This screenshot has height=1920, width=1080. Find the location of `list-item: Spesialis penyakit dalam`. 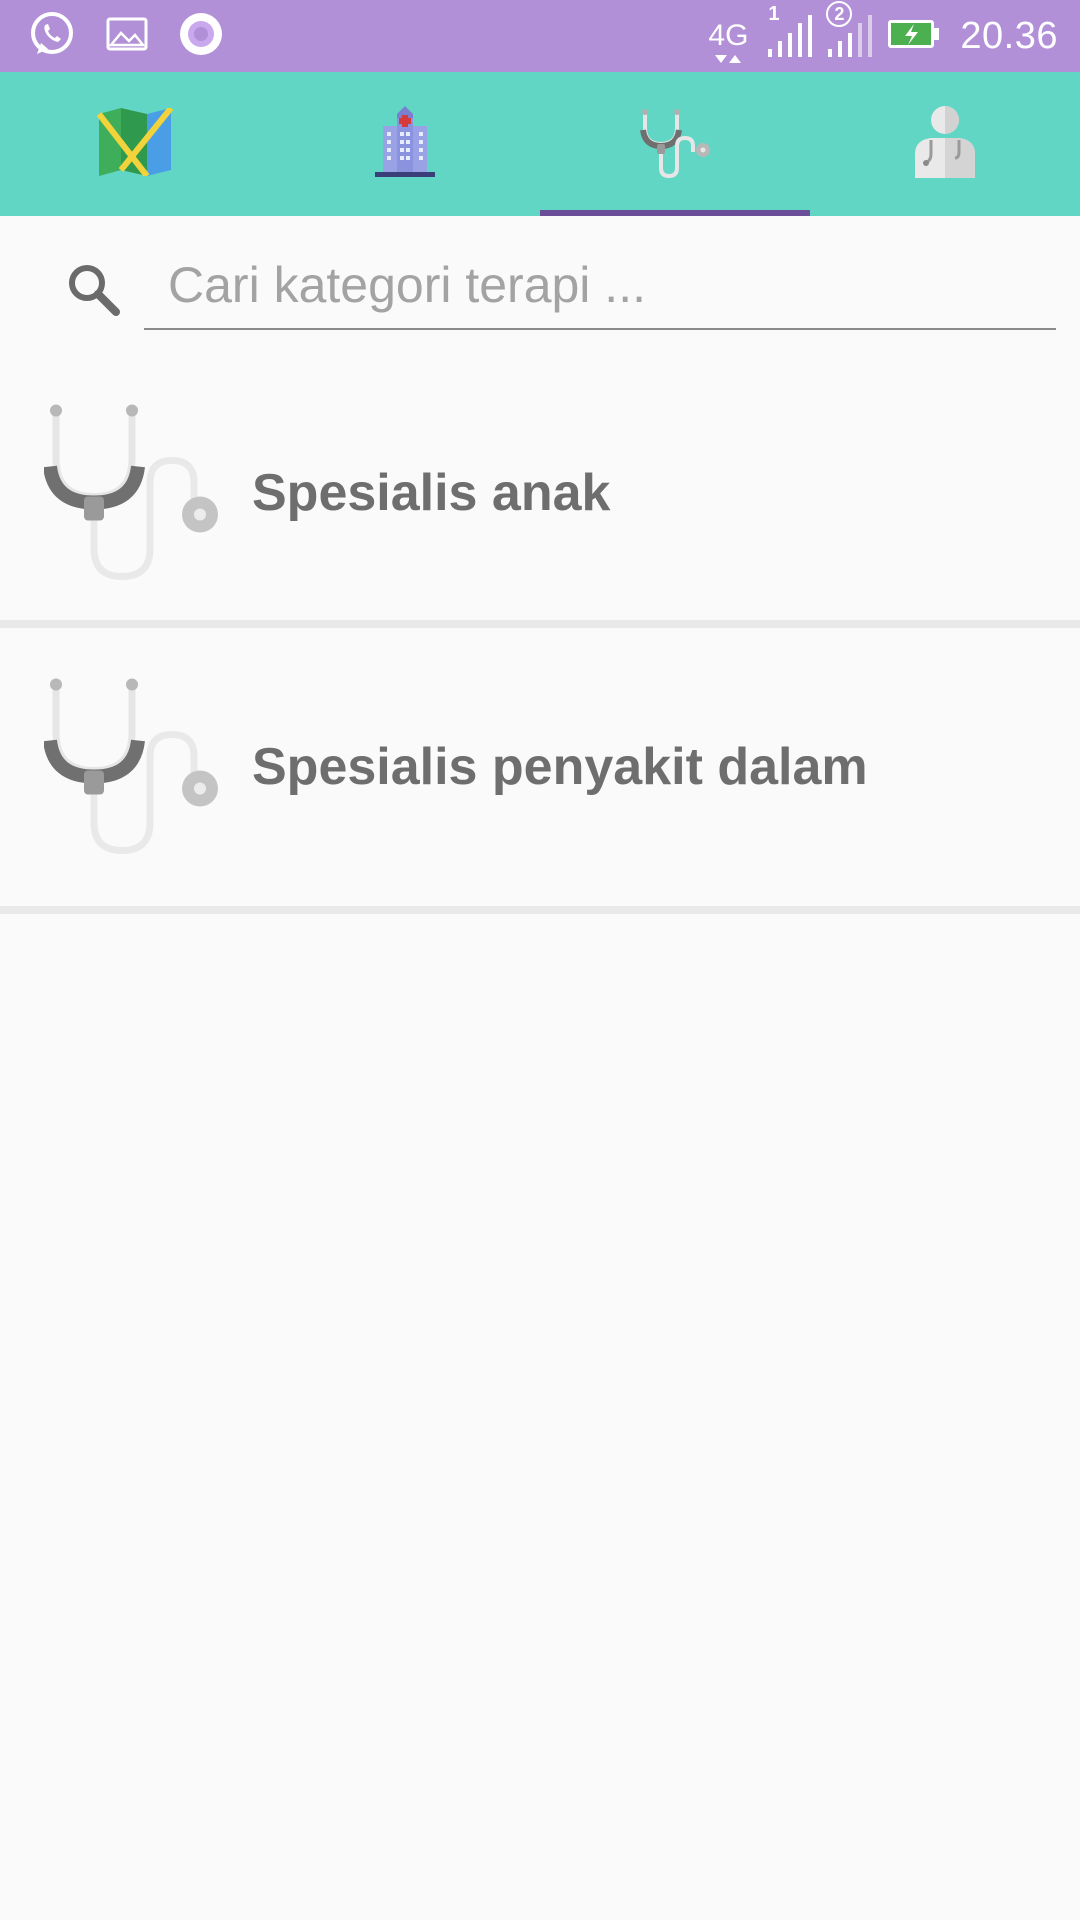

list-item: Spesialis penyakit dalam is located at coordinates (540, 771).